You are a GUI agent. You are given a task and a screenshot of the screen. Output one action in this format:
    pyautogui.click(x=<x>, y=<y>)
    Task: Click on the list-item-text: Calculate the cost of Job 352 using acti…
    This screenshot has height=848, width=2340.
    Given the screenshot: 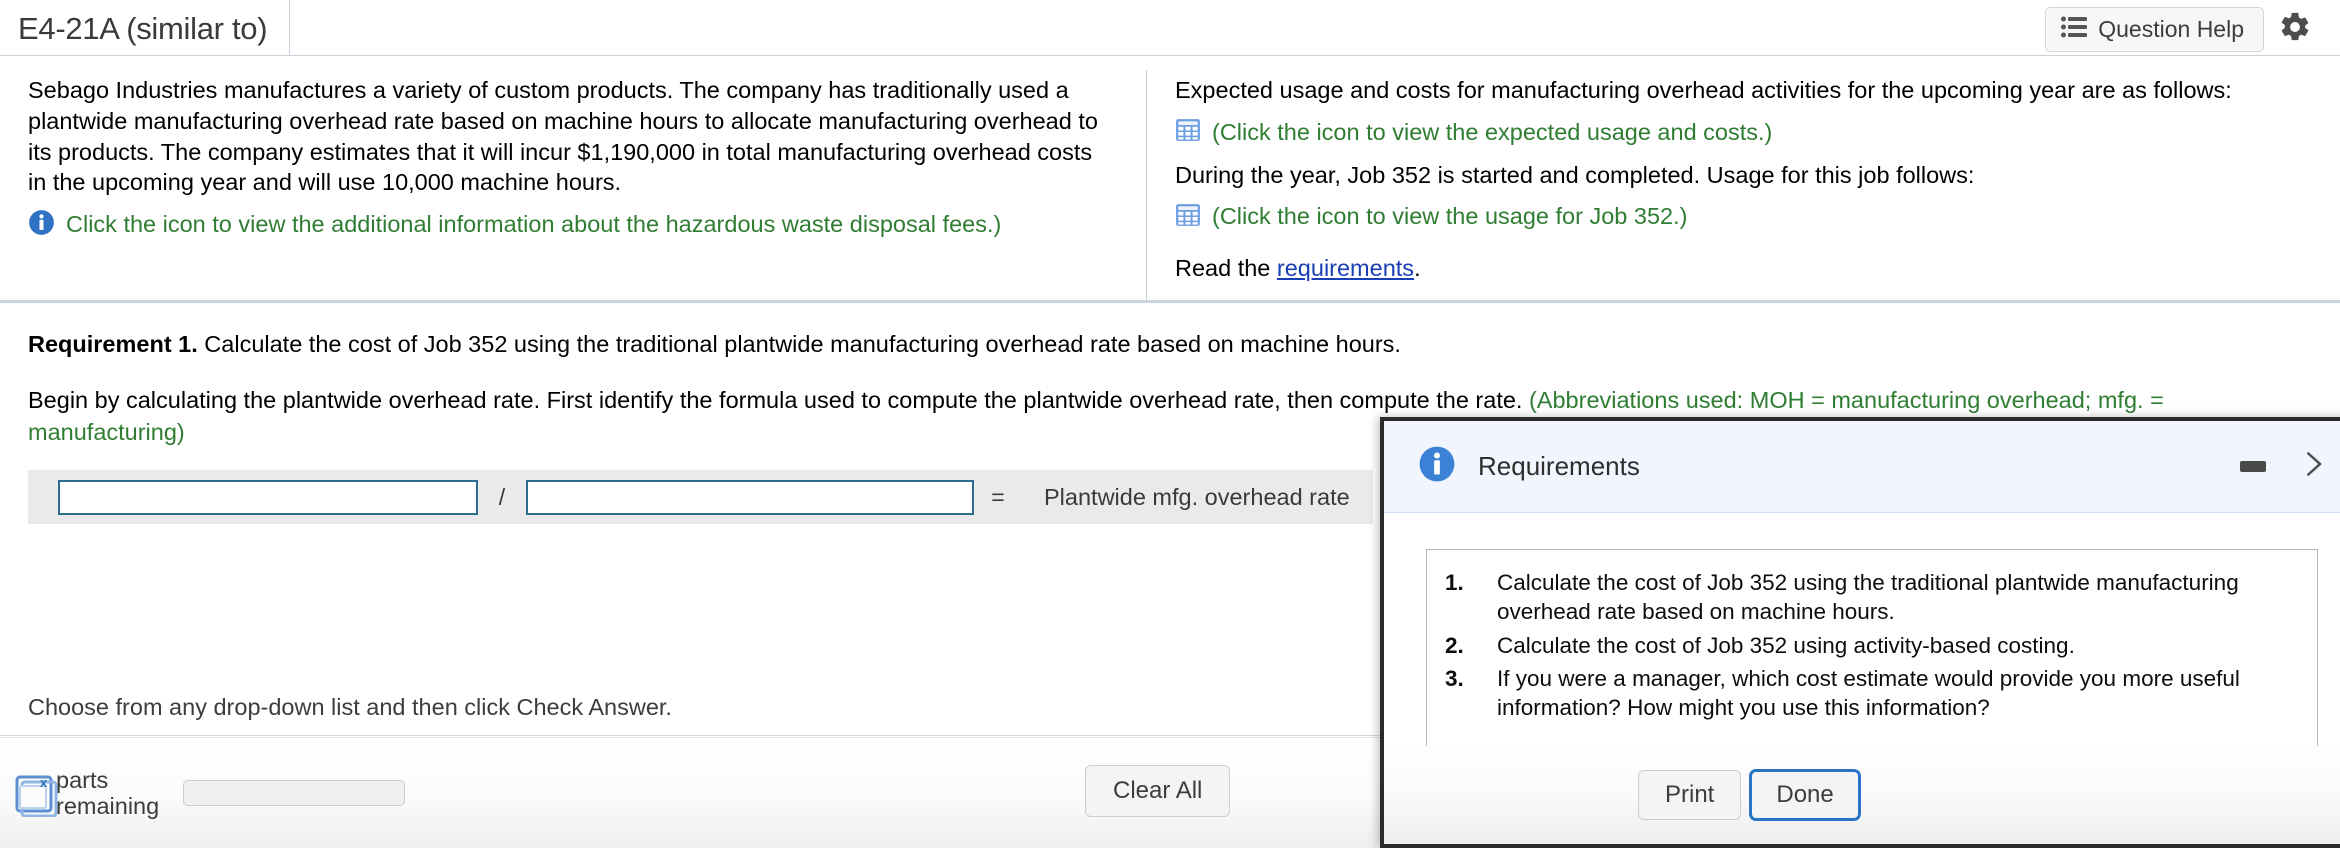 What is the action you would take?
    pyautogui.click(x=1786, y=645)
    